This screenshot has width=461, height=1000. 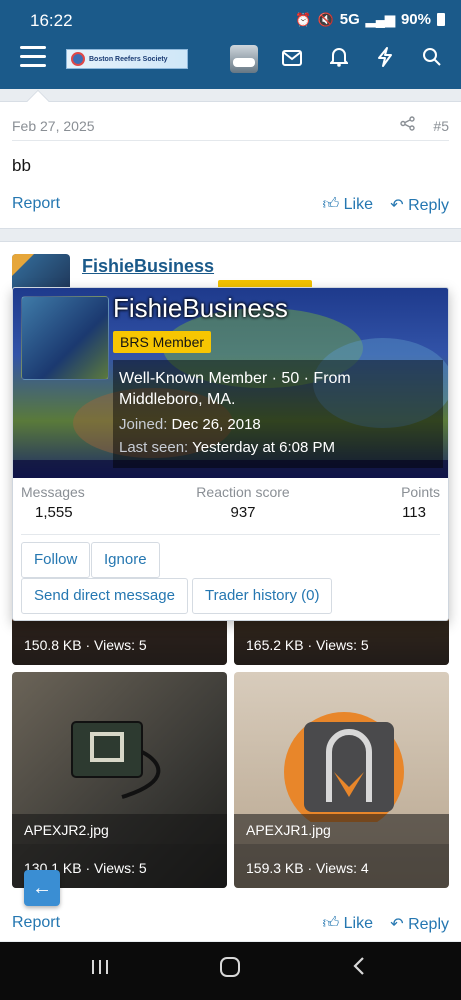 I want to click on signal-icon: ▂▄▆, so click(x=380, y=19).